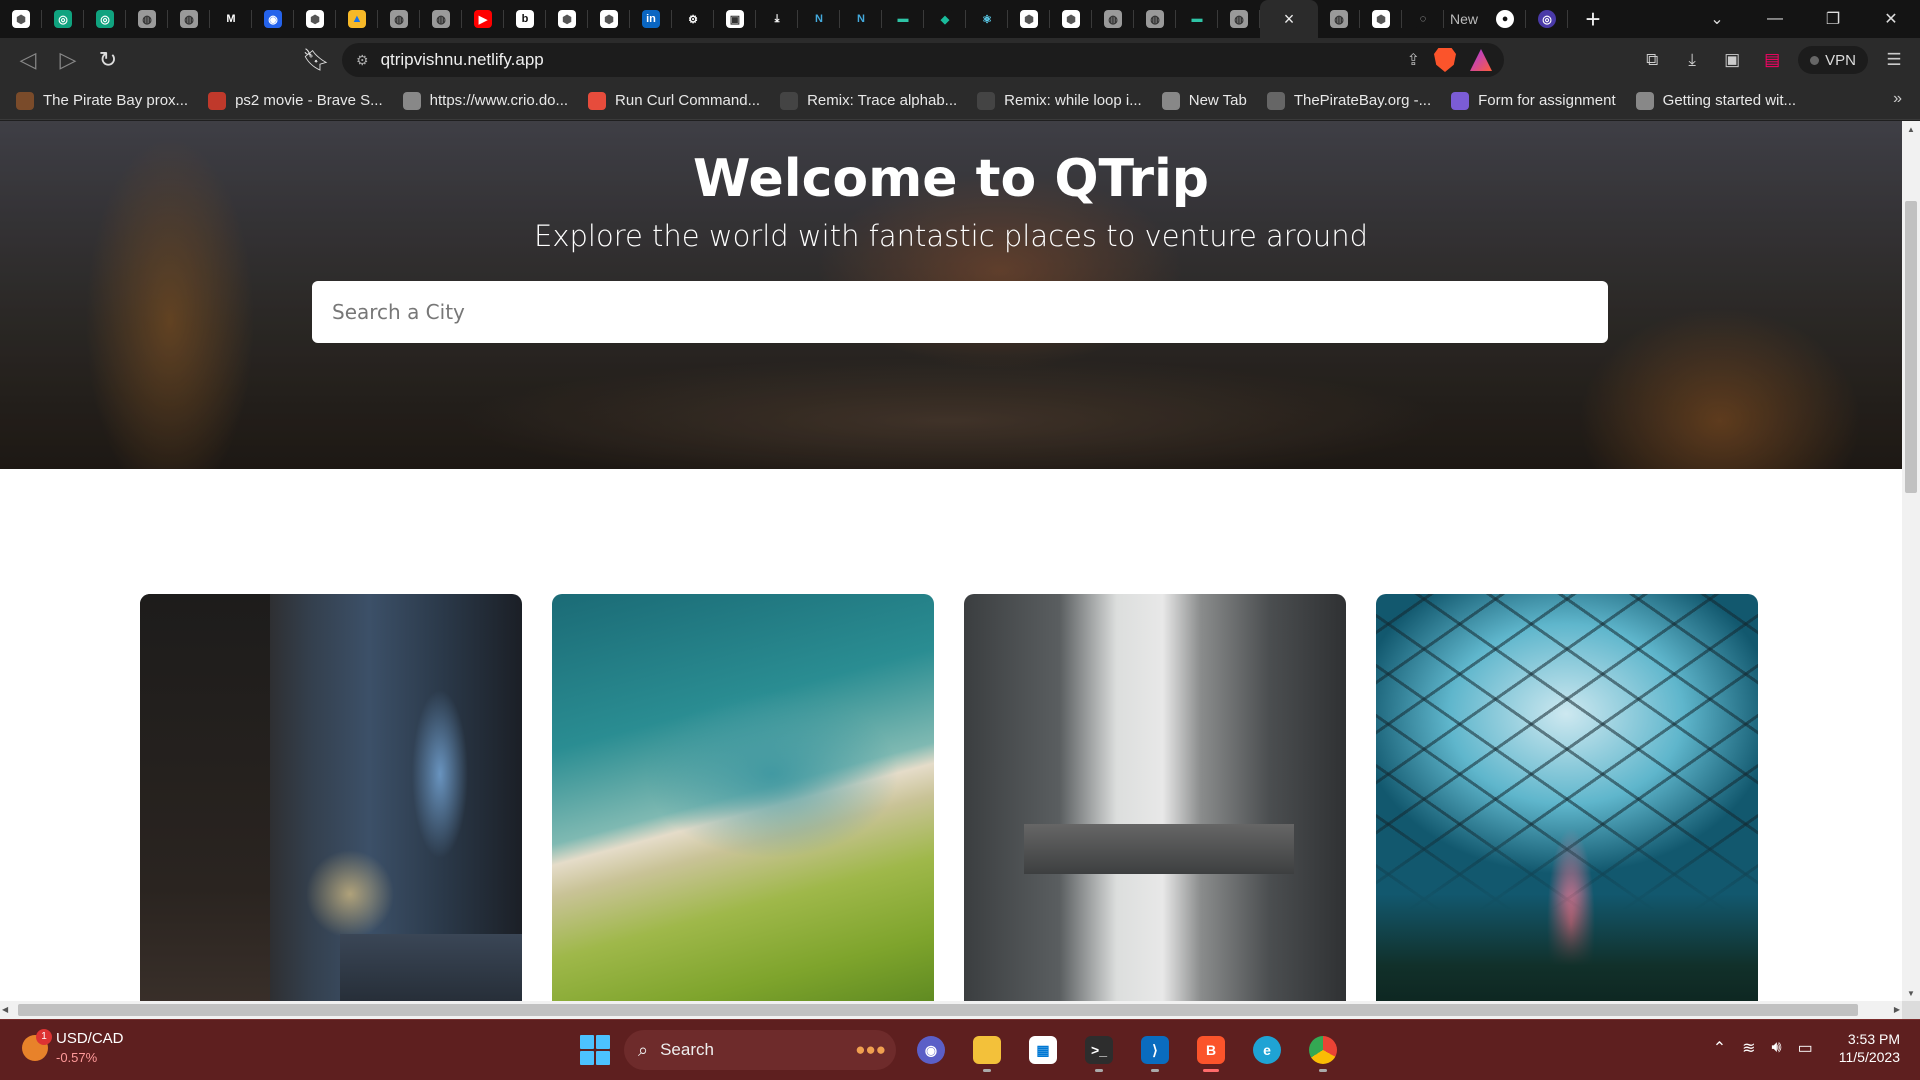 Image resolution: width=1920 pixels, height=1080 pixels. Describe the element at coordinates (960, 312) in the screenshot. I see `city-search-input` at that location.